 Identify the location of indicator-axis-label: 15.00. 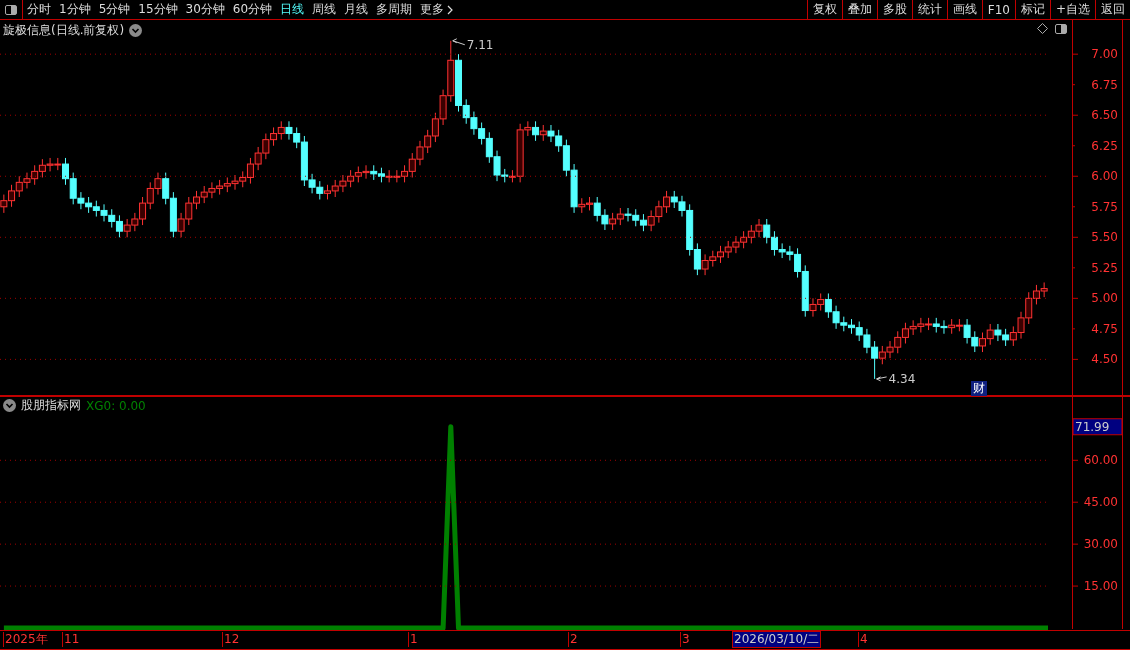
(1100, 586).